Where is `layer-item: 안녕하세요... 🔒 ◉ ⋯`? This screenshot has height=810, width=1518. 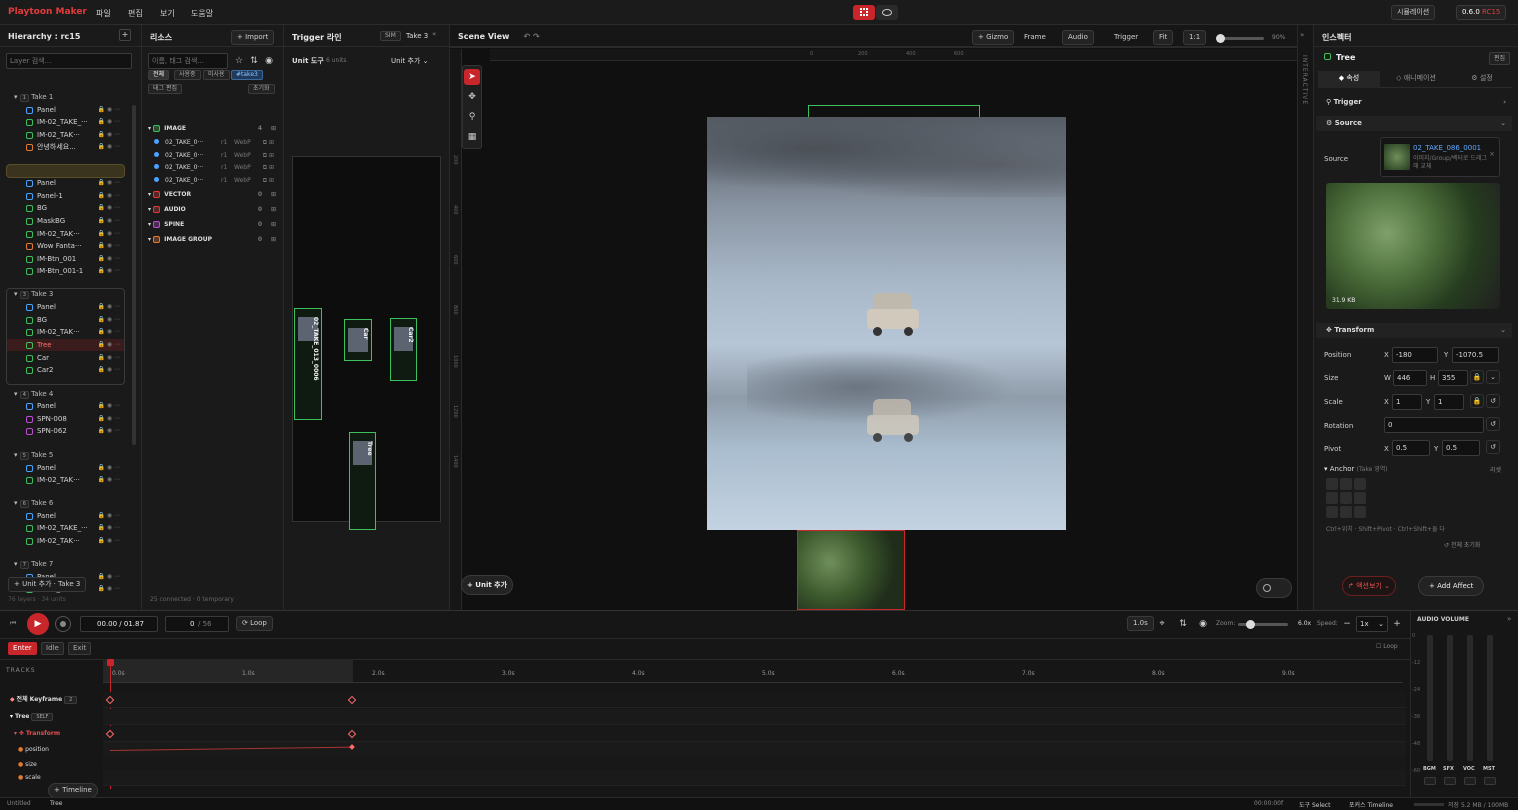 layer-item: 안녕하세요... 🔒 ◉ ⋯ is located at coordinates (75, 147).